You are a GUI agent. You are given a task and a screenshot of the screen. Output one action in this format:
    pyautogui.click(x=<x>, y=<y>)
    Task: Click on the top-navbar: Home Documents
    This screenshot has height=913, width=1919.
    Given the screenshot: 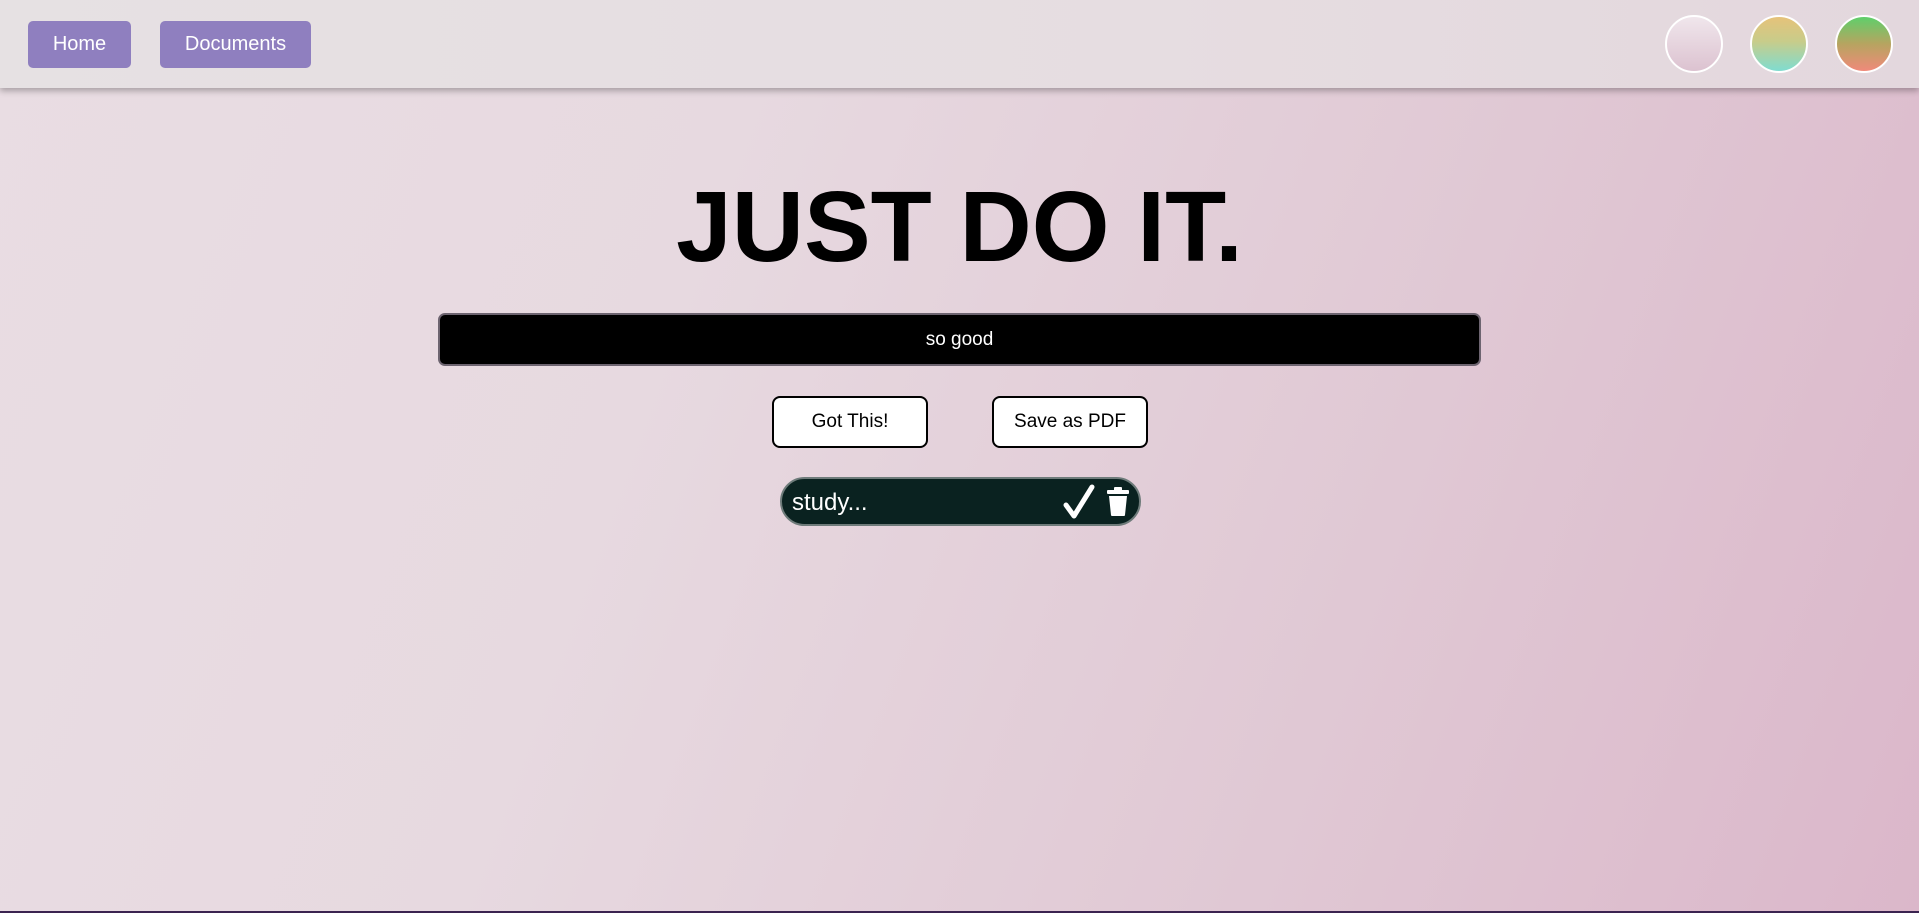 What is the action you would take?
    pyautogui.click(x=959, y=44)
    